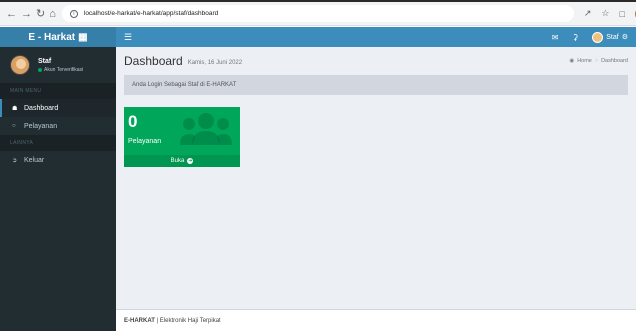 The height and width of the screenshot is (331, 636). I want to click on bookmark-star-icon: ☆, so click(605, 13).